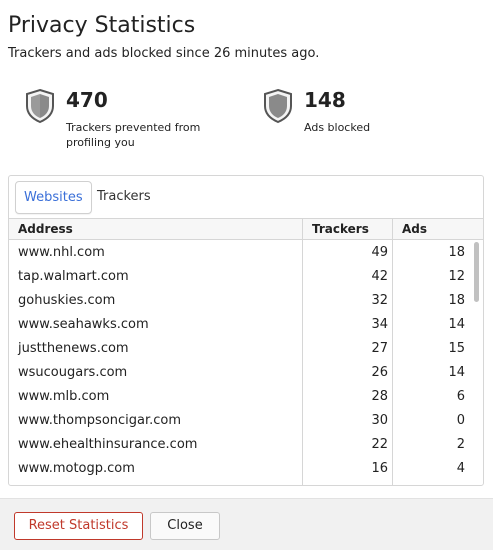  What do you see at coordinates (460, 420) in the screenshot?
I see `ads-cell: 0` at bounding box center [460, 420].